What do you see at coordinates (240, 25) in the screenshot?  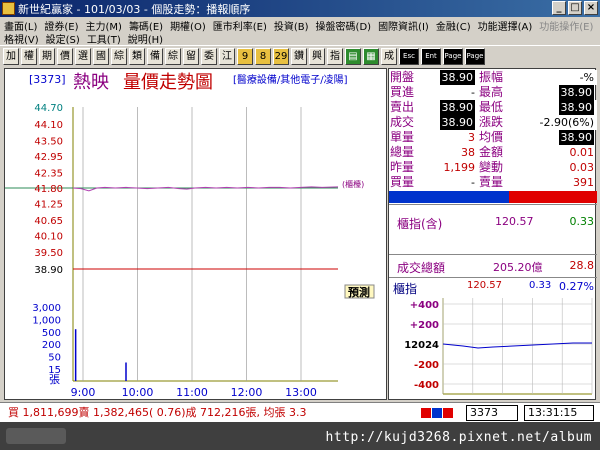 I see `menu-item: 匯市利率(E)` at bounding box center [240, 25].